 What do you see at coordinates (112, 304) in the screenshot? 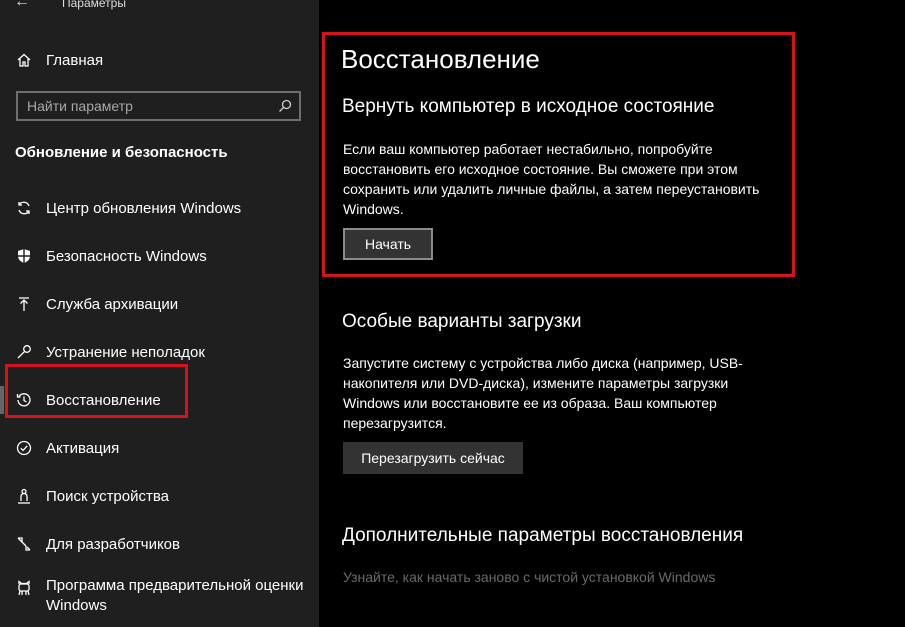
I see `sidebar-item-label: Служба архивации` at bounding box center [112, 304].